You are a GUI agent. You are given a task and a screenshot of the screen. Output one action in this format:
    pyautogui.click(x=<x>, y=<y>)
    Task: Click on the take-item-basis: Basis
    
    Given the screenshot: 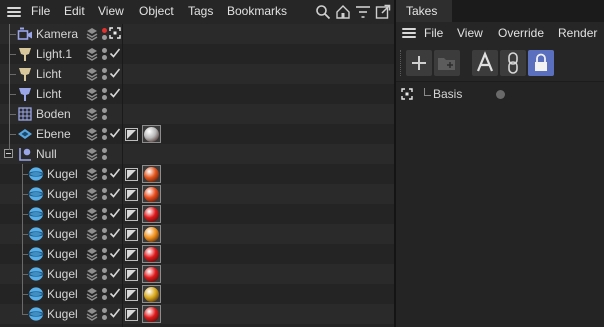 What is the action you would take?
    pyautogui.click(x=500, y=94)
    